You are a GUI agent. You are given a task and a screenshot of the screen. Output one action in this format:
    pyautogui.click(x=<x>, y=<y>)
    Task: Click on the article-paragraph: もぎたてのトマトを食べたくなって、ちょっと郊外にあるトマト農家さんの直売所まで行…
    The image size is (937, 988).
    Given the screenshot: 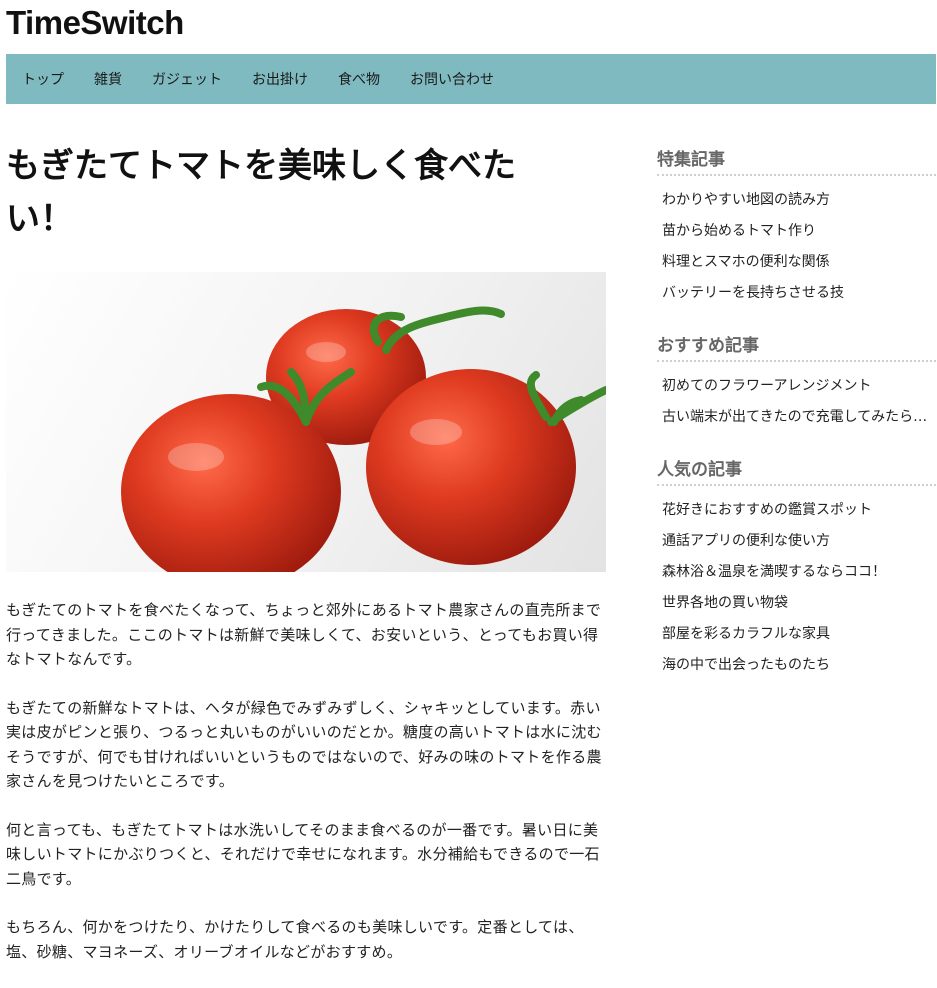 What is the action you would take?
    pyautogui.click(x=304, y=634)
    